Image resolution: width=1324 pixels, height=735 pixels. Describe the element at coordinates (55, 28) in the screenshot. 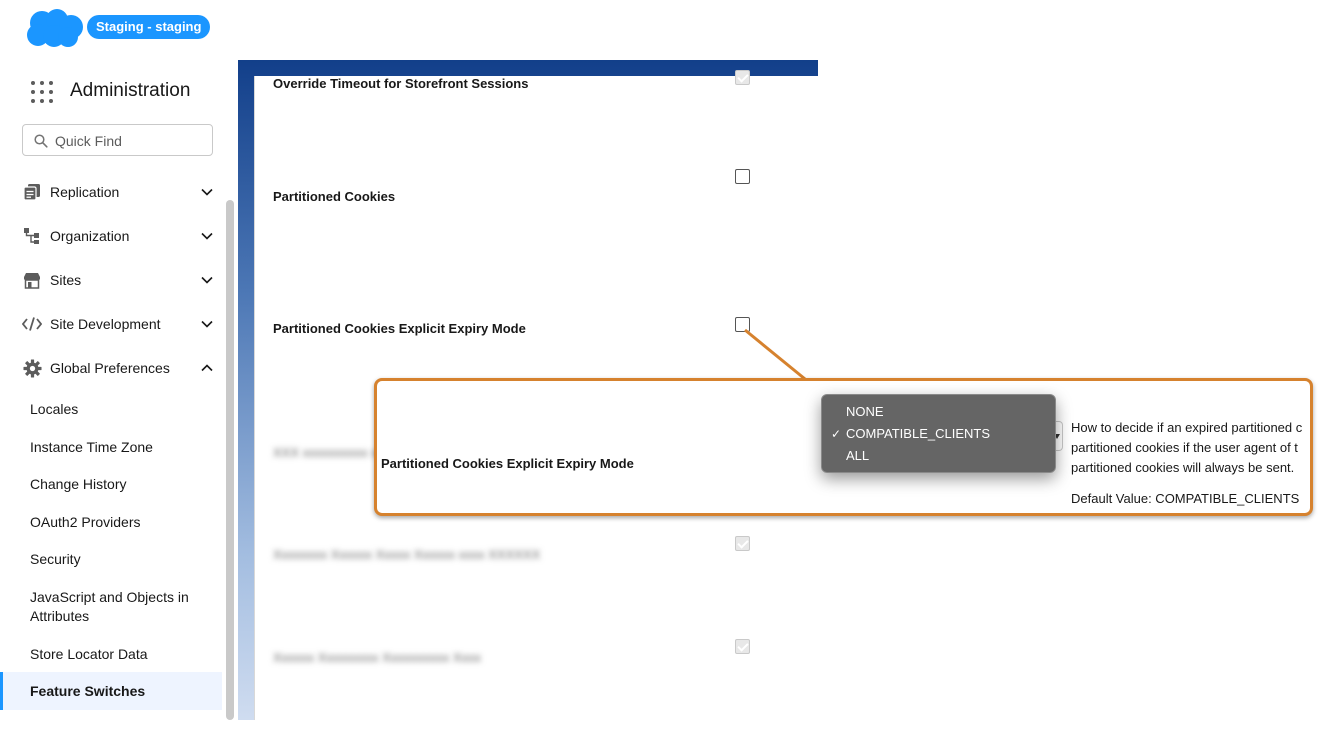

I see `salesforce-cloud-logo` at that location.